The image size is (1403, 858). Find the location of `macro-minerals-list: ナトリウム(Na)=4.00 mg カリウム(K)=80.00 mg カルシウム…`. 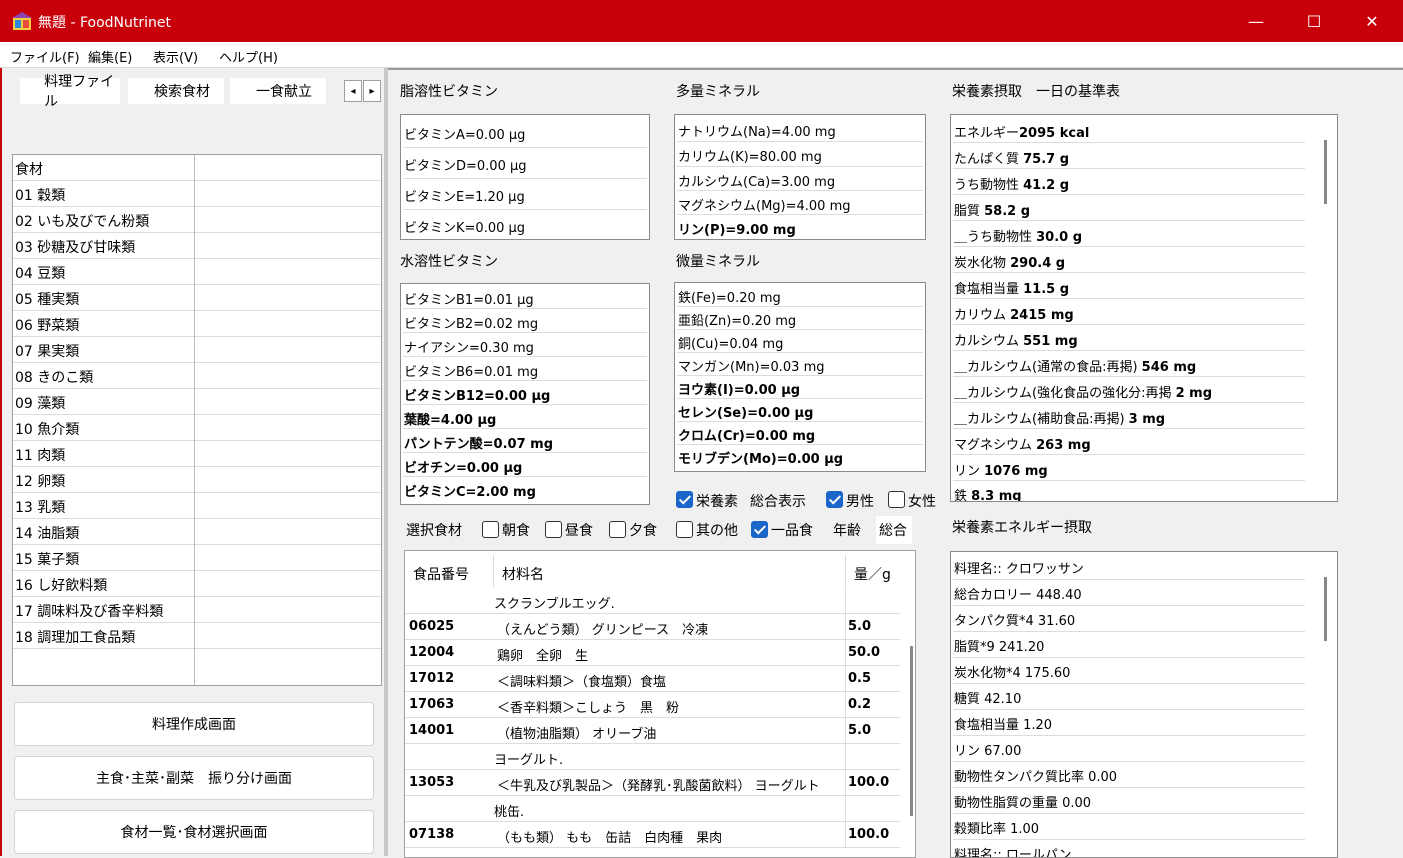

macro-minerals-list: ナトリウム(Na)=4.00 mg カリウム(K)=80.00 mg カルシウム… is located at coordinates (800, 177).